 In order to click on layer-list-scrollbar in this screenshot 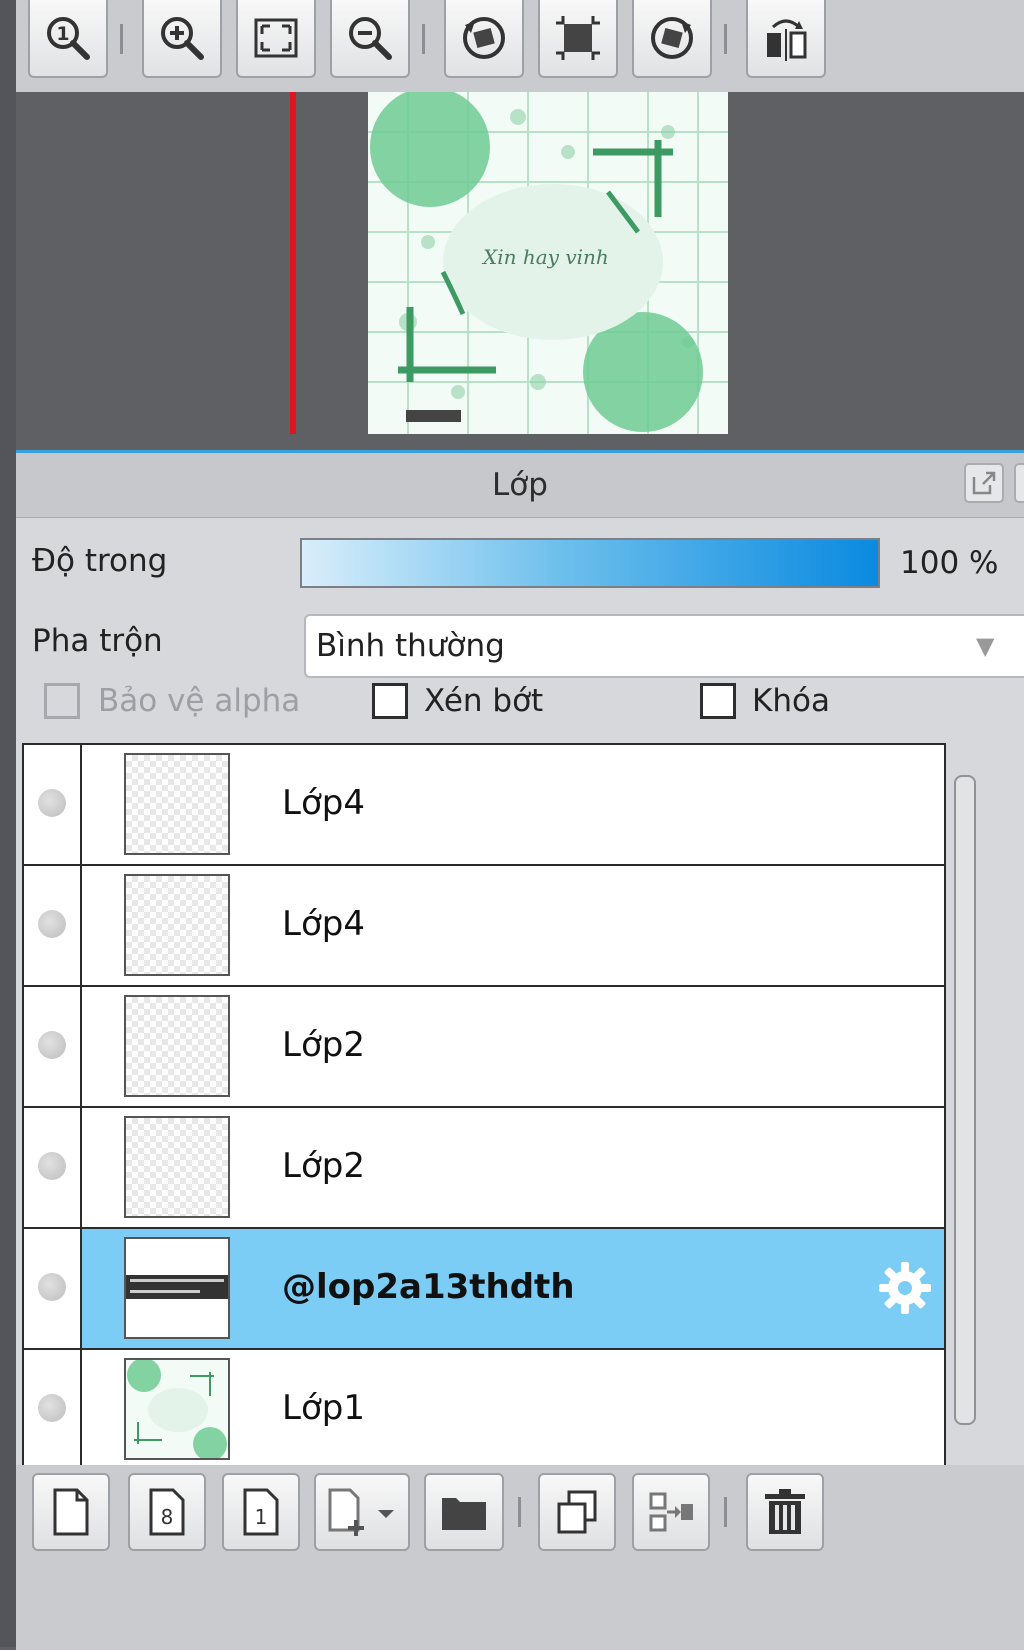, I will do `click(965, 1105)`.